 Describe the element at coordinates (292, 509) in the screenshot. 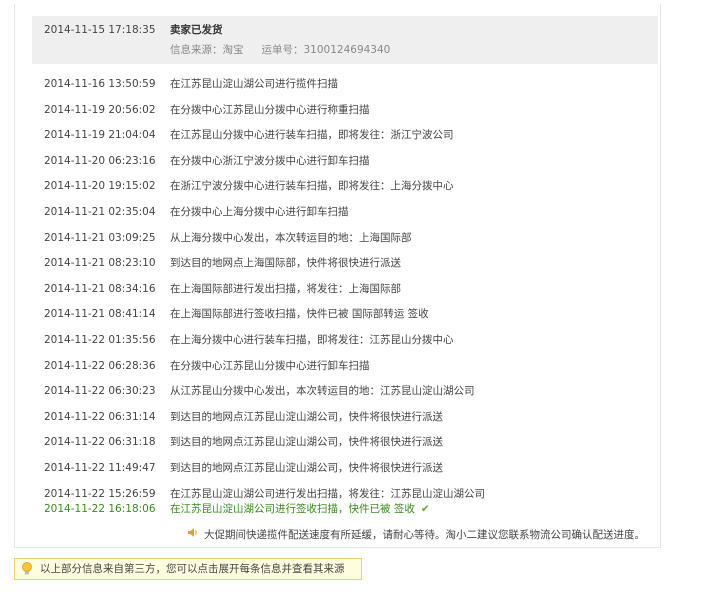

I see `event-desc-text: 在江苏昆山淀山湖公司进行签收扫描，快件已被 签收` at that location.